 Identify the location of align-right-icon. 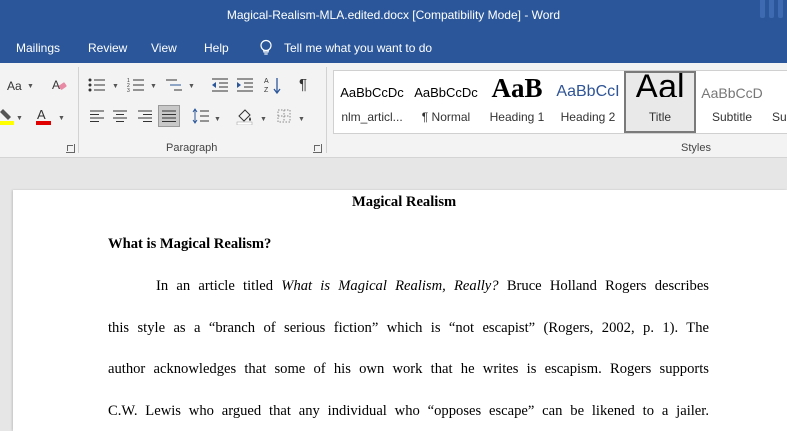
(145, 116).